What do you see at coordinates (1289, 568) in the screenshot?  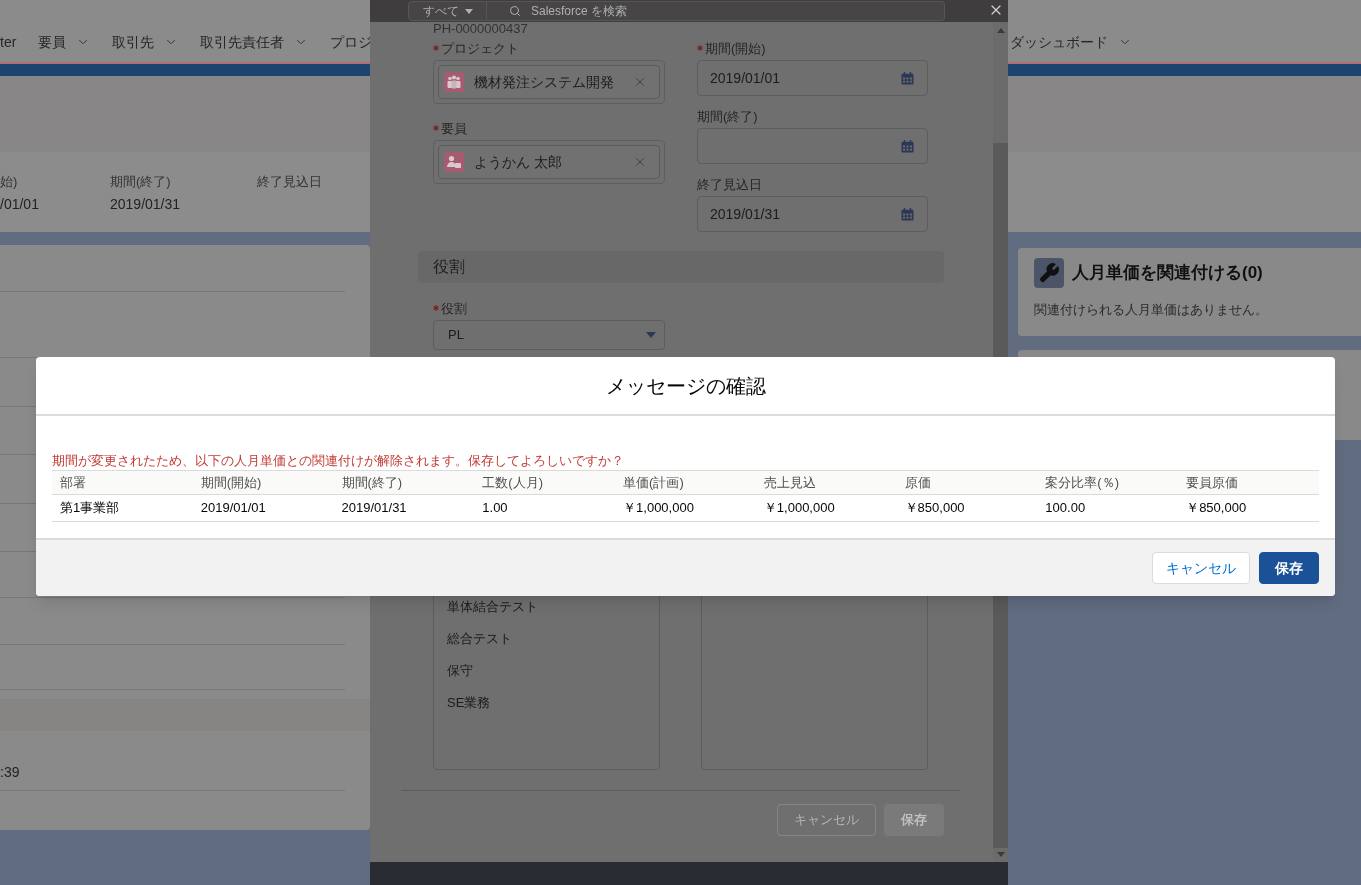 I see `save-button: 保存` at bounding box center [1289, 568].